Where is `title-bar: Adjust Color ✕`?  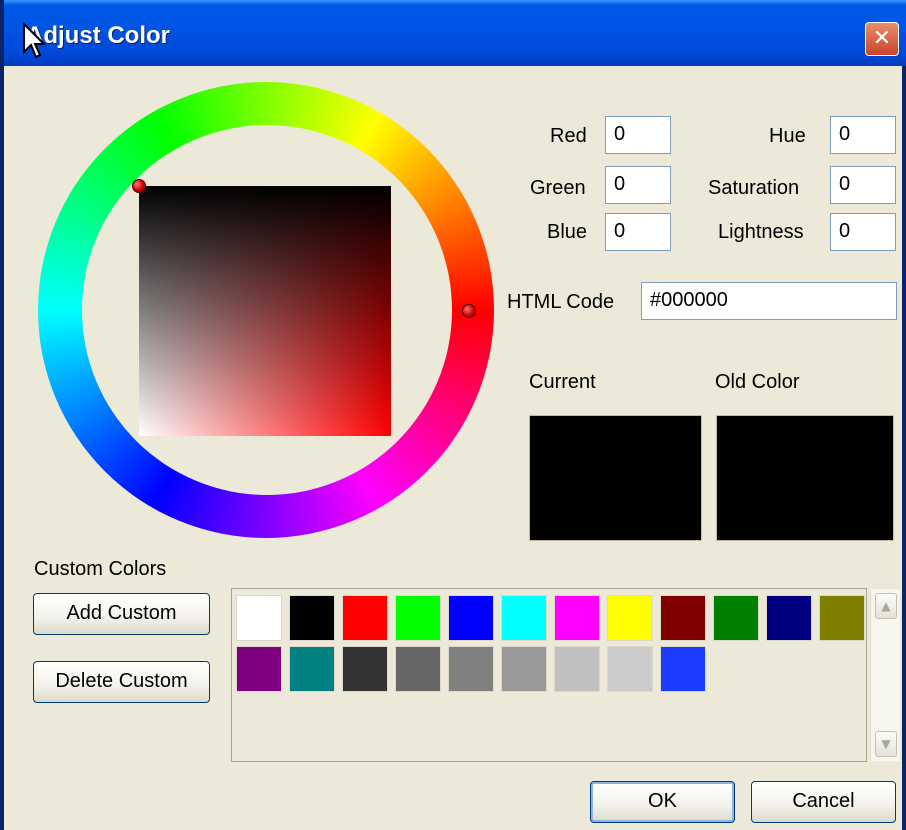
title-bar: Adjust Color ✕ is located at coordinates (455, 33).